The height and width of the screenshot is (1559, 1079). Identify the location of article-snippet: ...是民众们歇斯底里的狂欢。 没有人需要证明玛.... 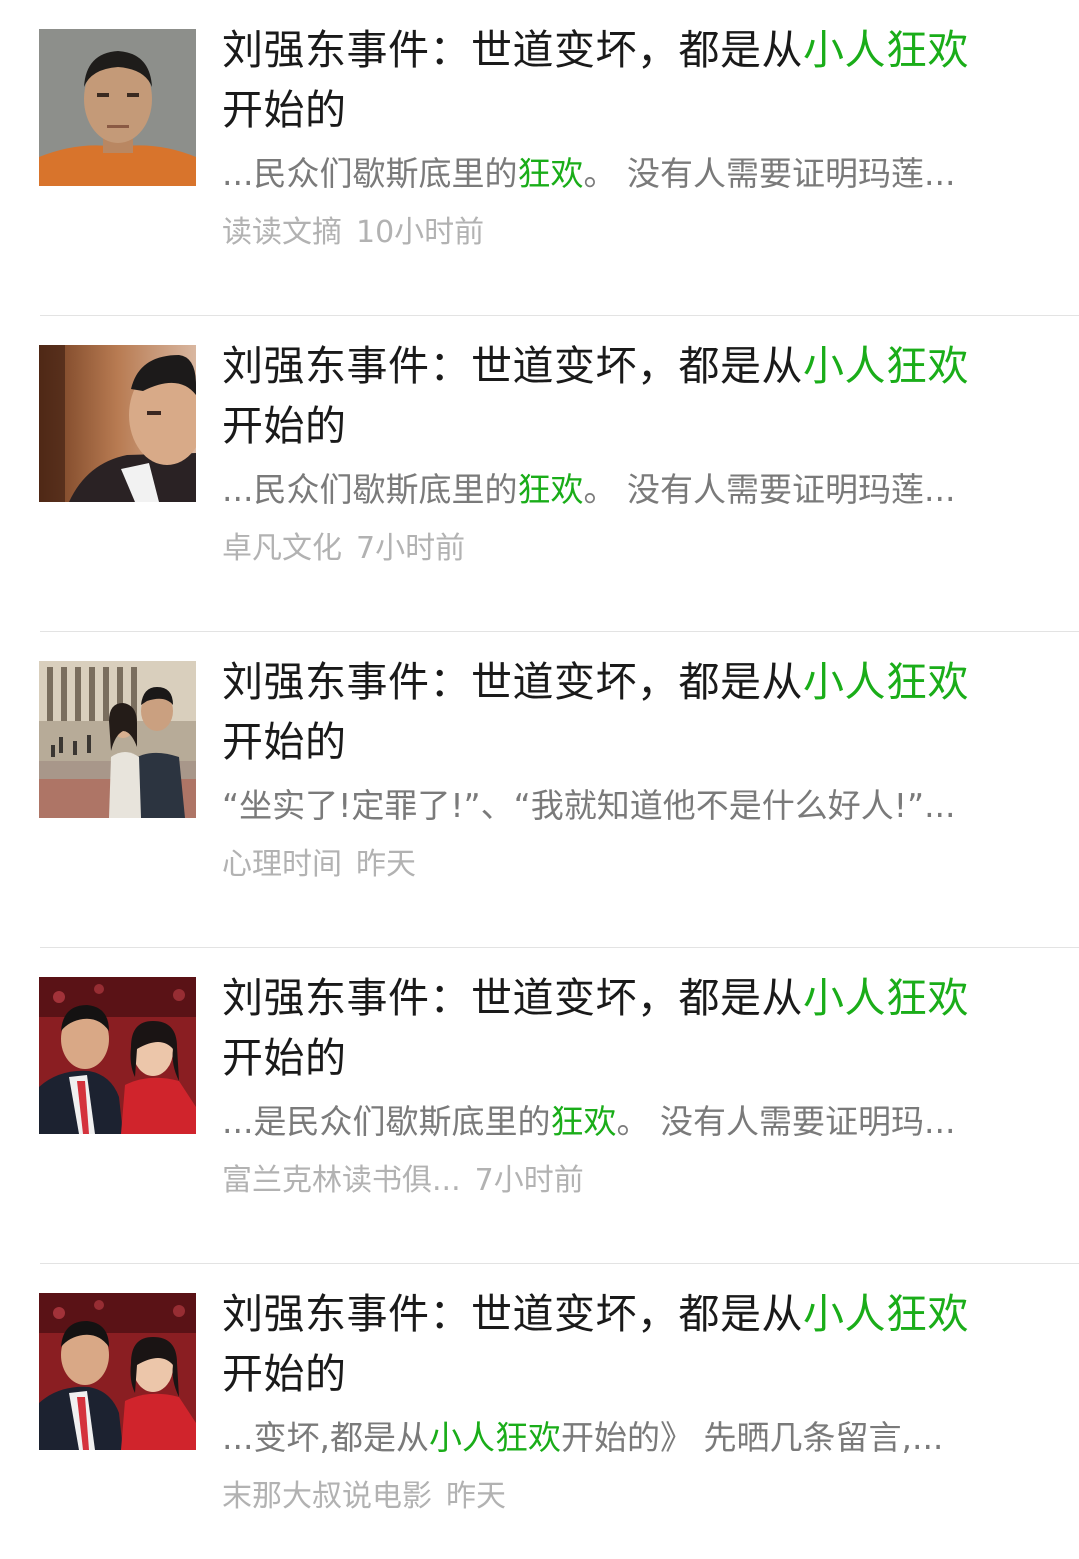
(632, 1122).